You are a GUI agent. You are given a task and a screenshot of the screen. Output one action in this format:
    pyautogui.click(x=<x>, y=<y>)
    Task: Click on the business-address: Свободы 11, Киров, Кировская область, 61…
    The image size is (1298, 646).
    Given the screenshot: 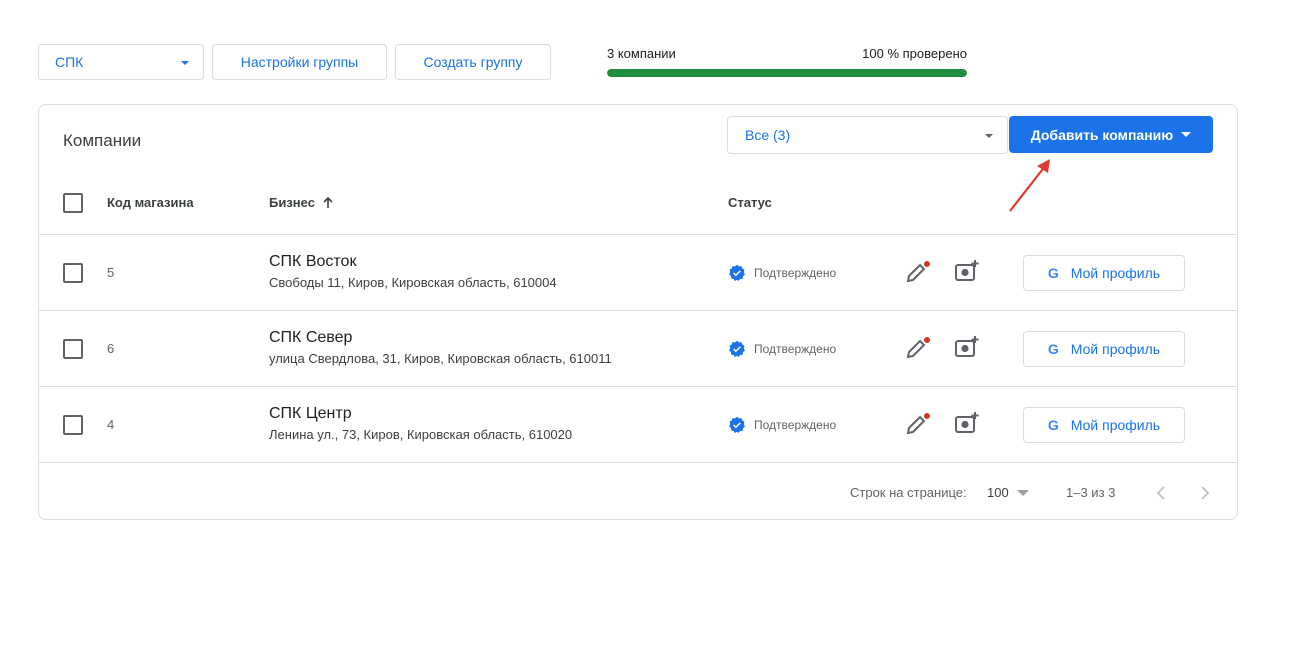 What is the action you would take?
    pyautogui.click(x=413, y=282)
    